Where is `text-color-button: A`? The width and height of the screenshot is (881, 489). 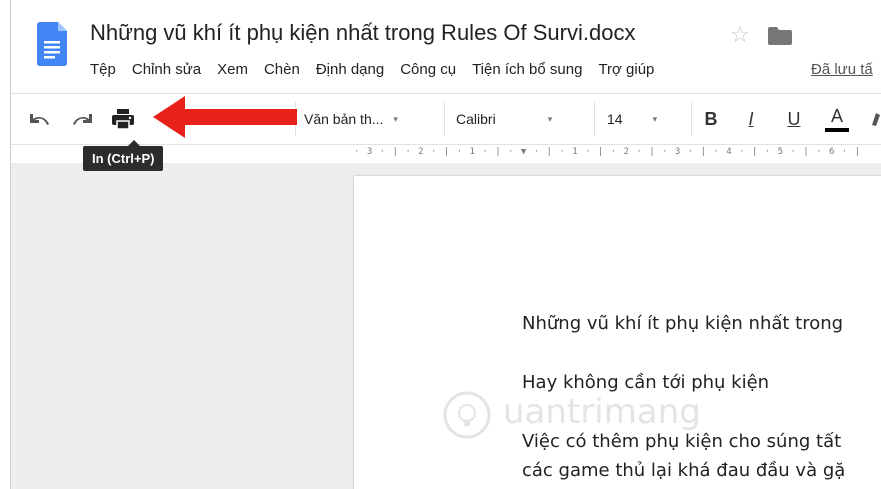 text-color-button: A is located at coordinates (837, 119).